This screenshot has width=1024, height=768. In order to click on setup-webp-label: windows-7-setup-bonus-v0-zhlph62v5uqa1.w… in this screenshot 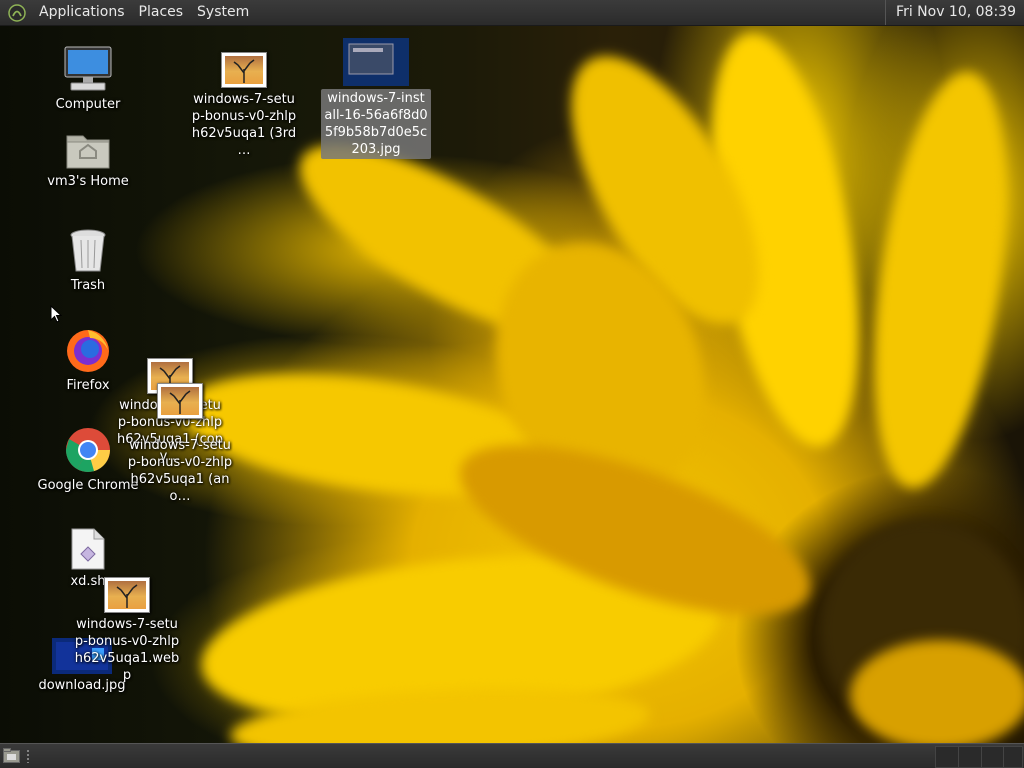, I will do `click(127, 650)`.